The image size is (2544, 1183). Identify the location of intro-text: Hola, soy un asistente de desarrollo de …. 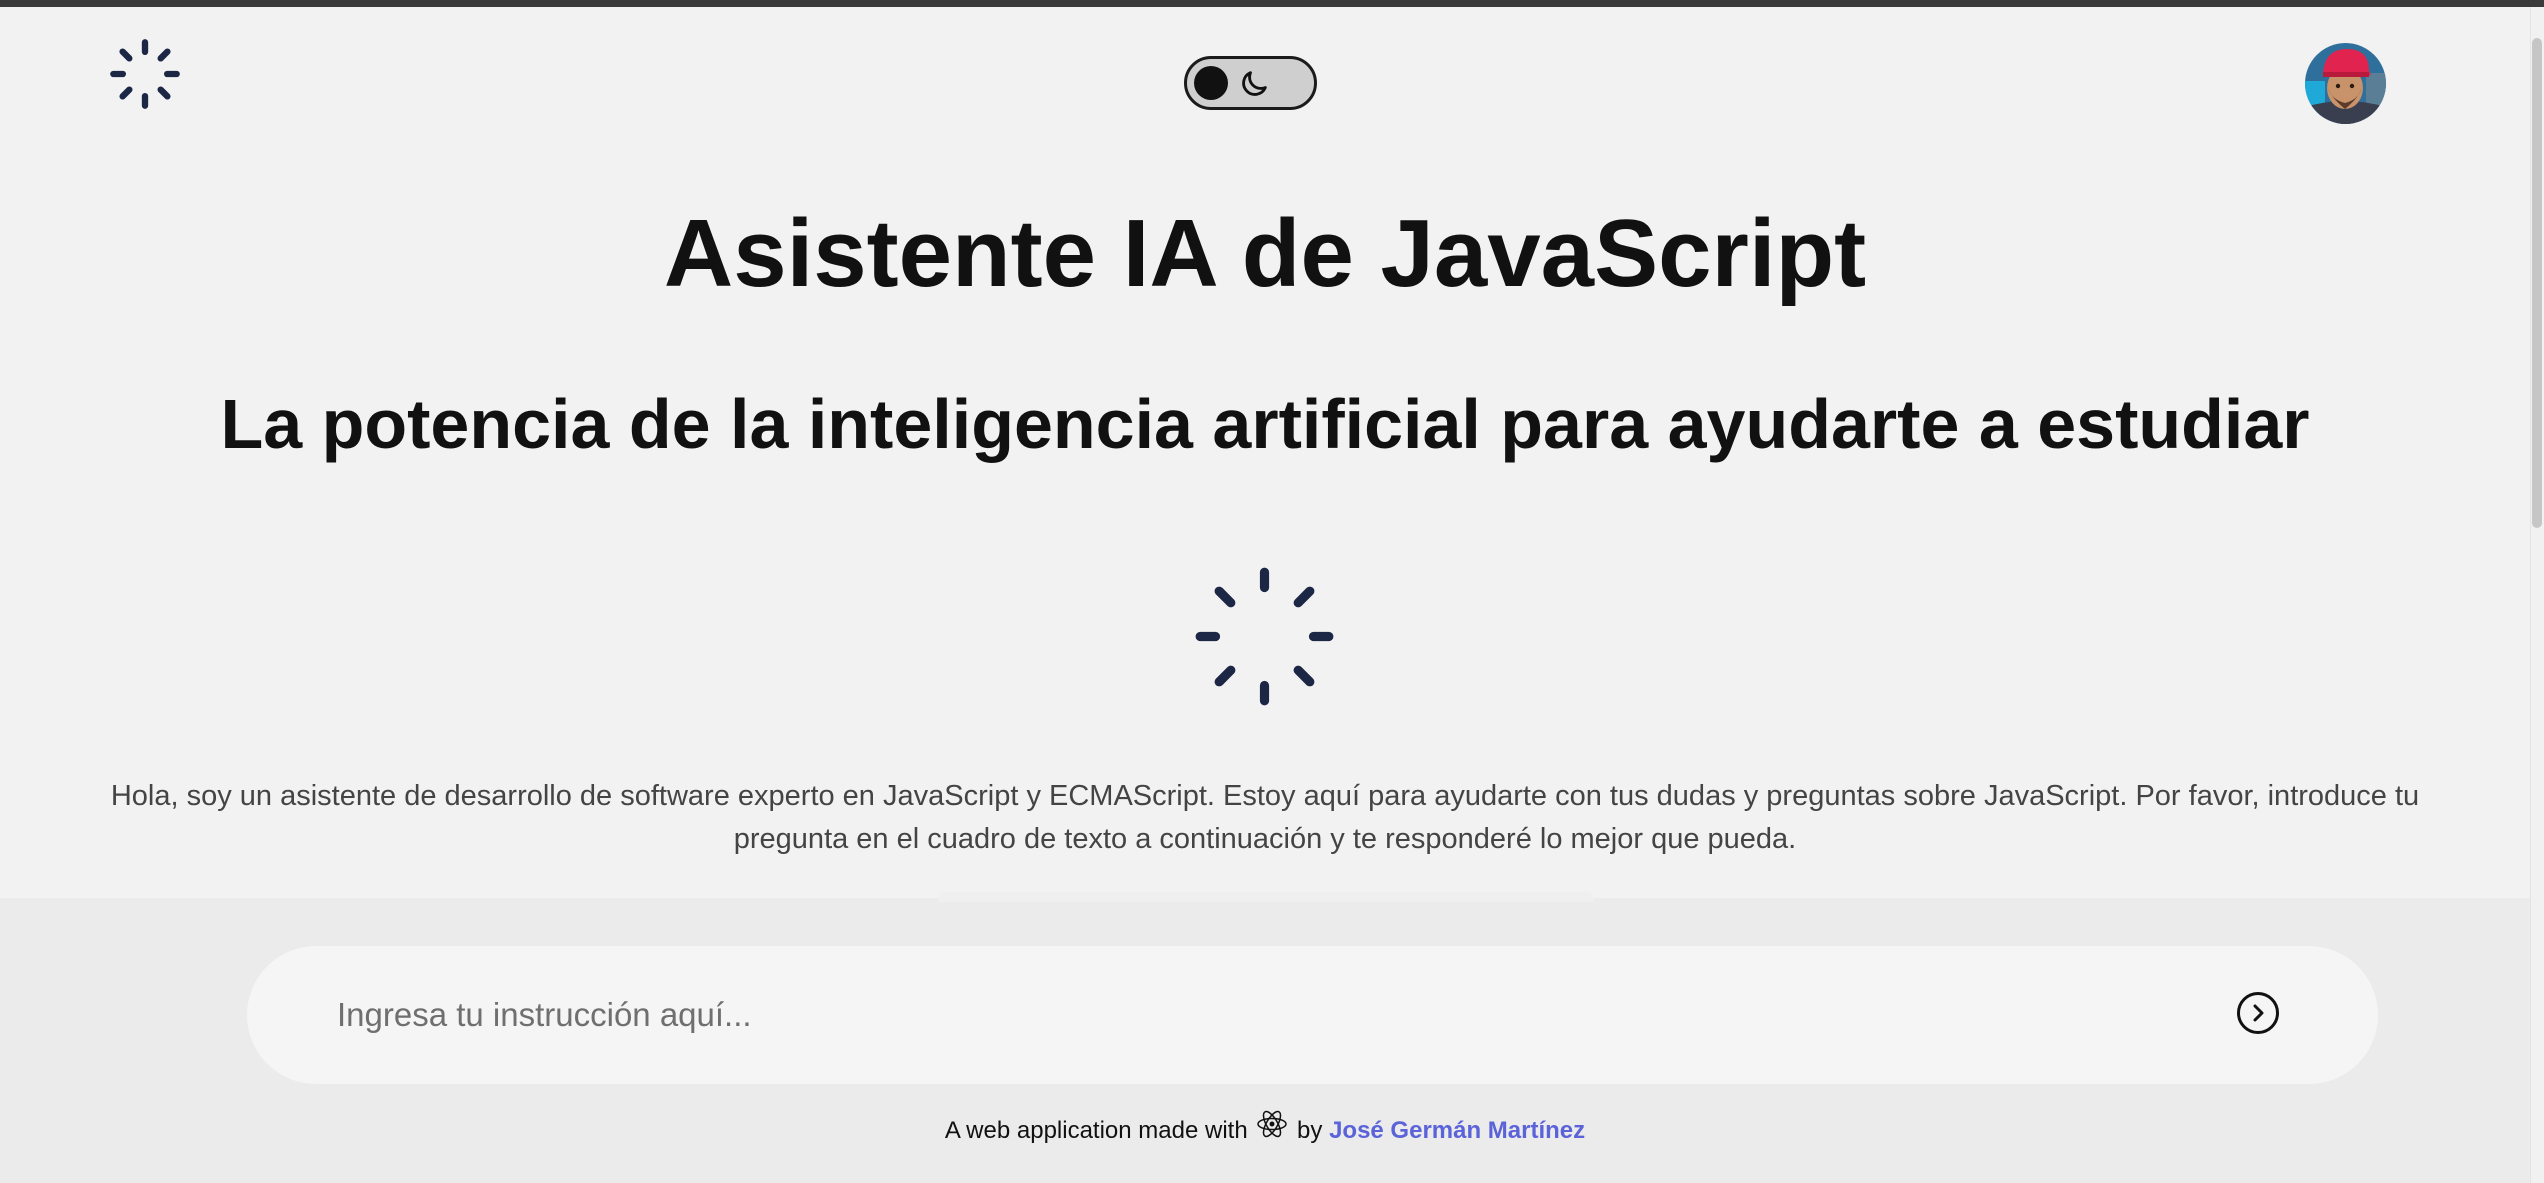
(1265, 817).